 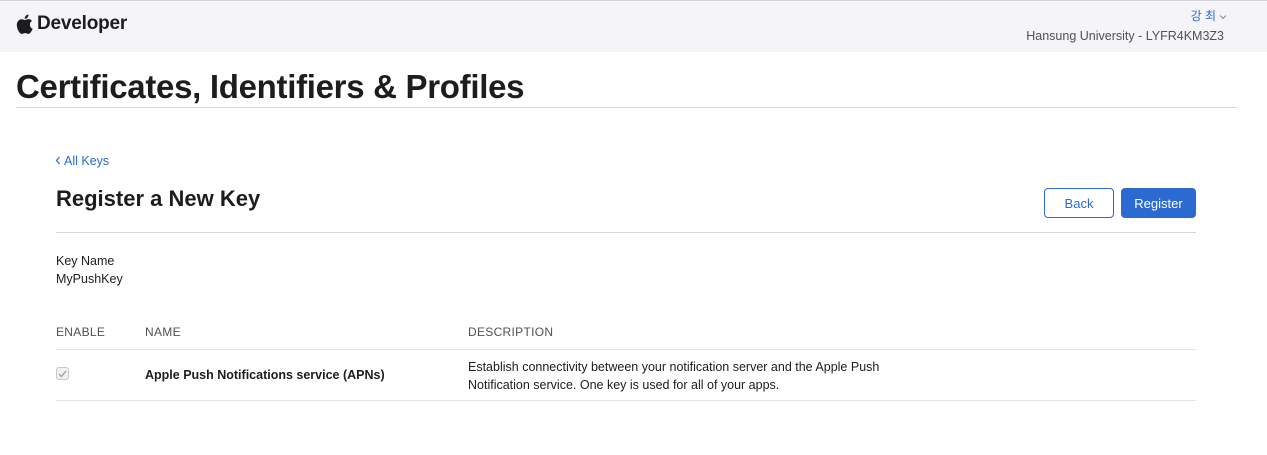 I want to click on page-title: Certificates, Identifiers & Profiles, so click(x=270, y=86).